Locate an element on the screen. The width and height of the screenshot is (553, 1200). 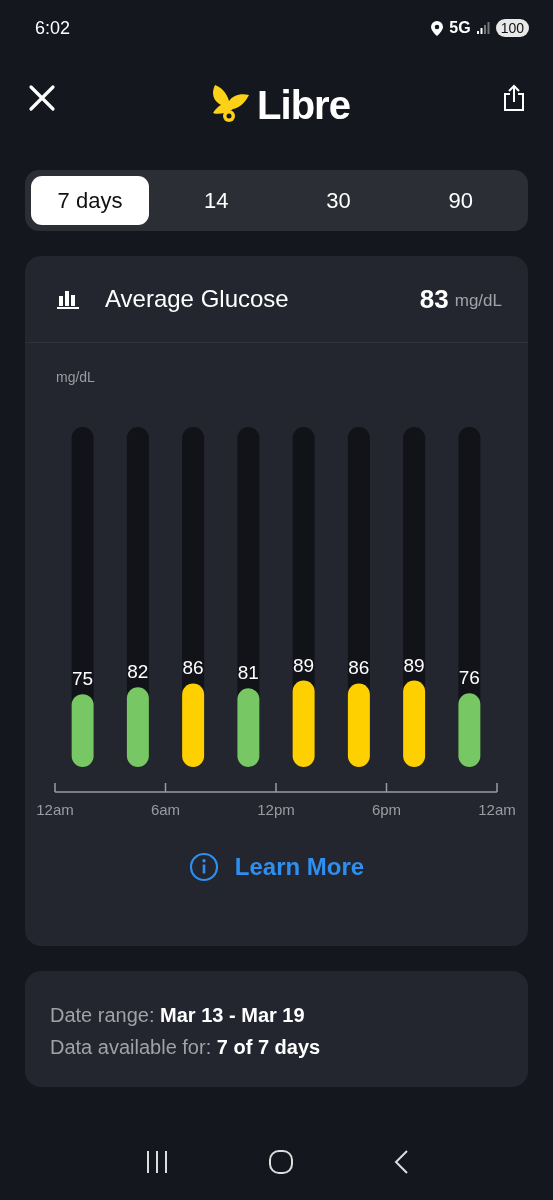
info-text: Data available for: 7 of 7 days is located at coordinates (186, 1047).